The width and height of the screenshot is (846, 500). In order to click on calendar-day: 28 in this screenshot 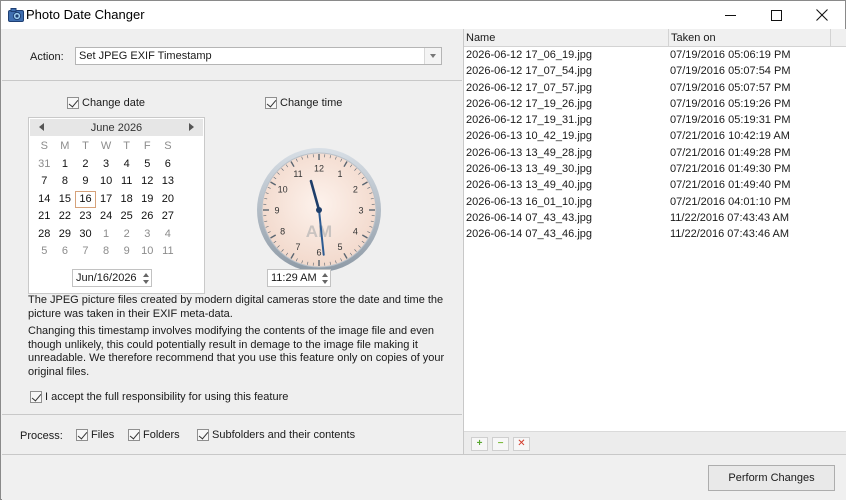, I will do `click(44, 235)`.